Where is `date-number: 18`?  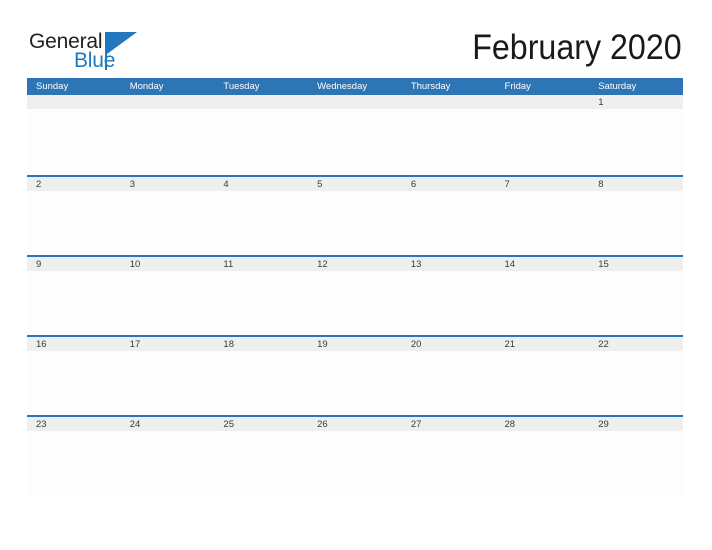
date-number: 18 is located at coordinates (261, 344).